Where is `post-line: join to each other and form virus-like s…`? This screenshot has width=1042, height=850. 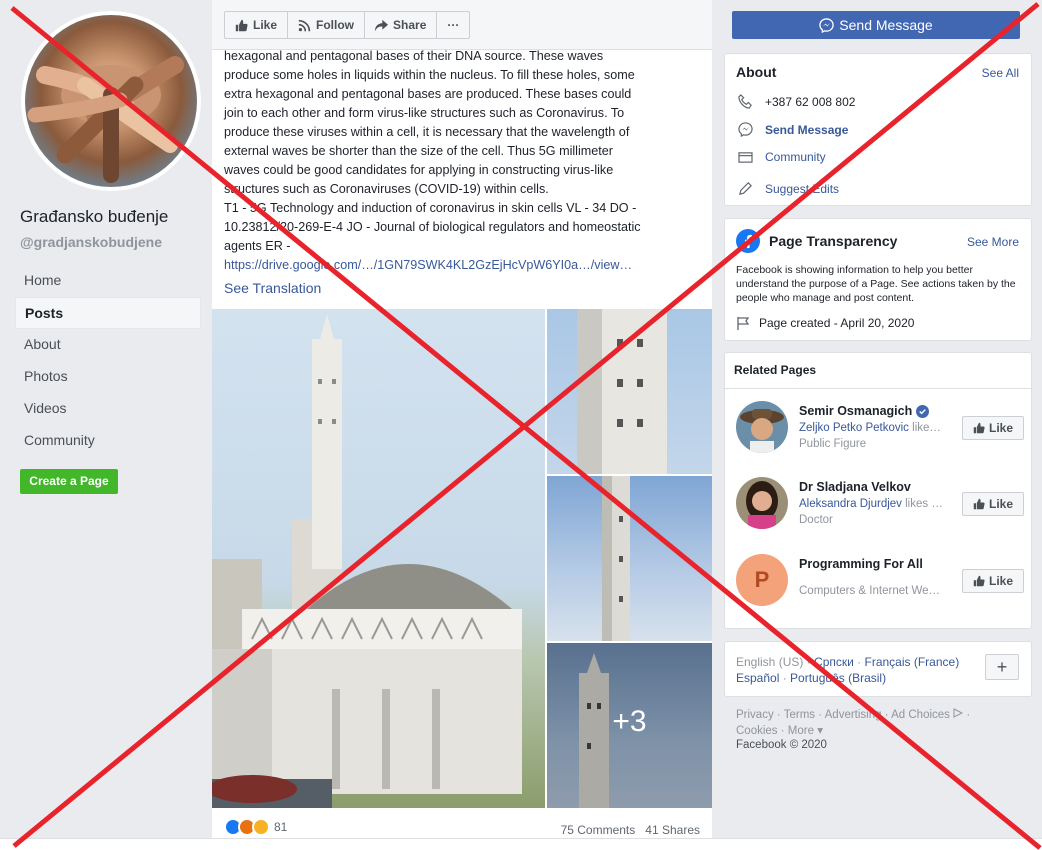
post-line: join to each other and form virus-like s… is located at coordinates (424, 113).